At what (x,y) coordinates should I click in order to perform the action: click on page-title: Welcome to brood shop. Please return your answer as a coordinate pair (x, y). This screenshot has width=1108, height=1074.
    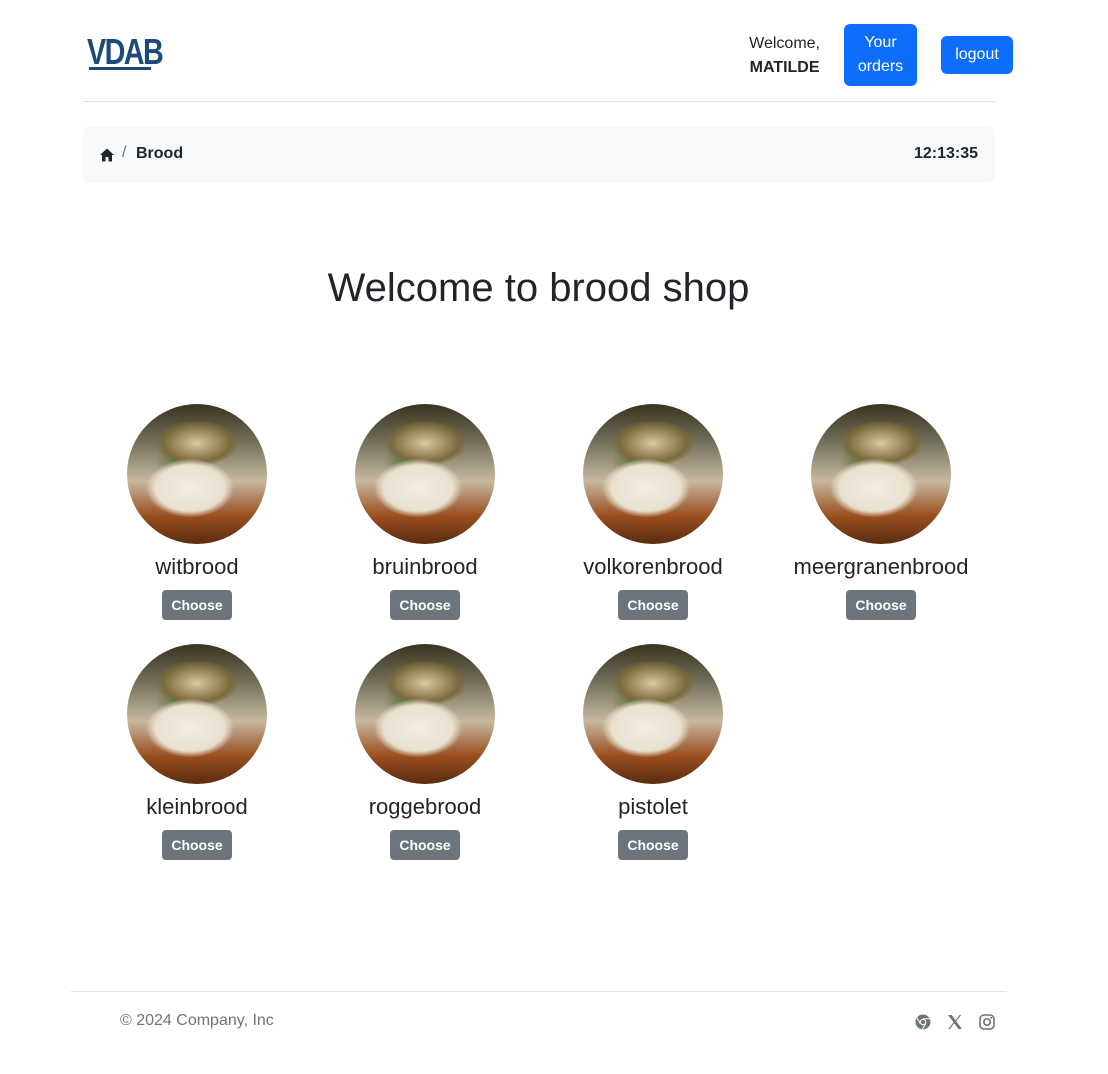
    Looking at the image, I should click on (538, 288).